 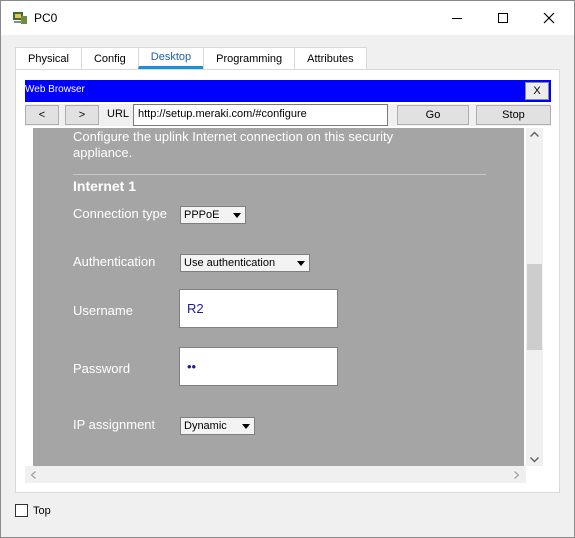 What do you see at coordinates (287, 18) in the screenshot?
I see `title-bar: PC0` at bounding box center [287, 18].